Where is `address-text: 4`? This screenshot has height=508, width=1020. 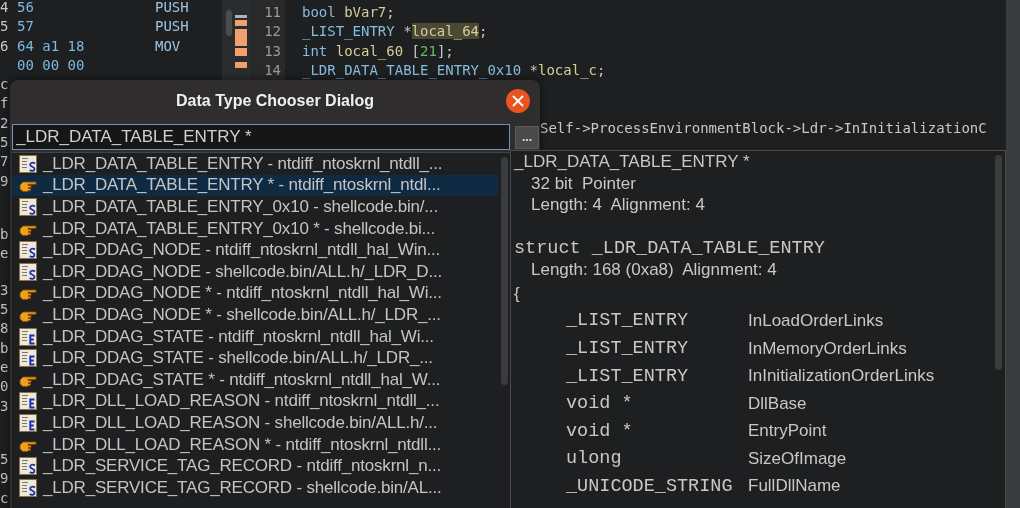 address-text: 4 is located at coordinates (4, 7).